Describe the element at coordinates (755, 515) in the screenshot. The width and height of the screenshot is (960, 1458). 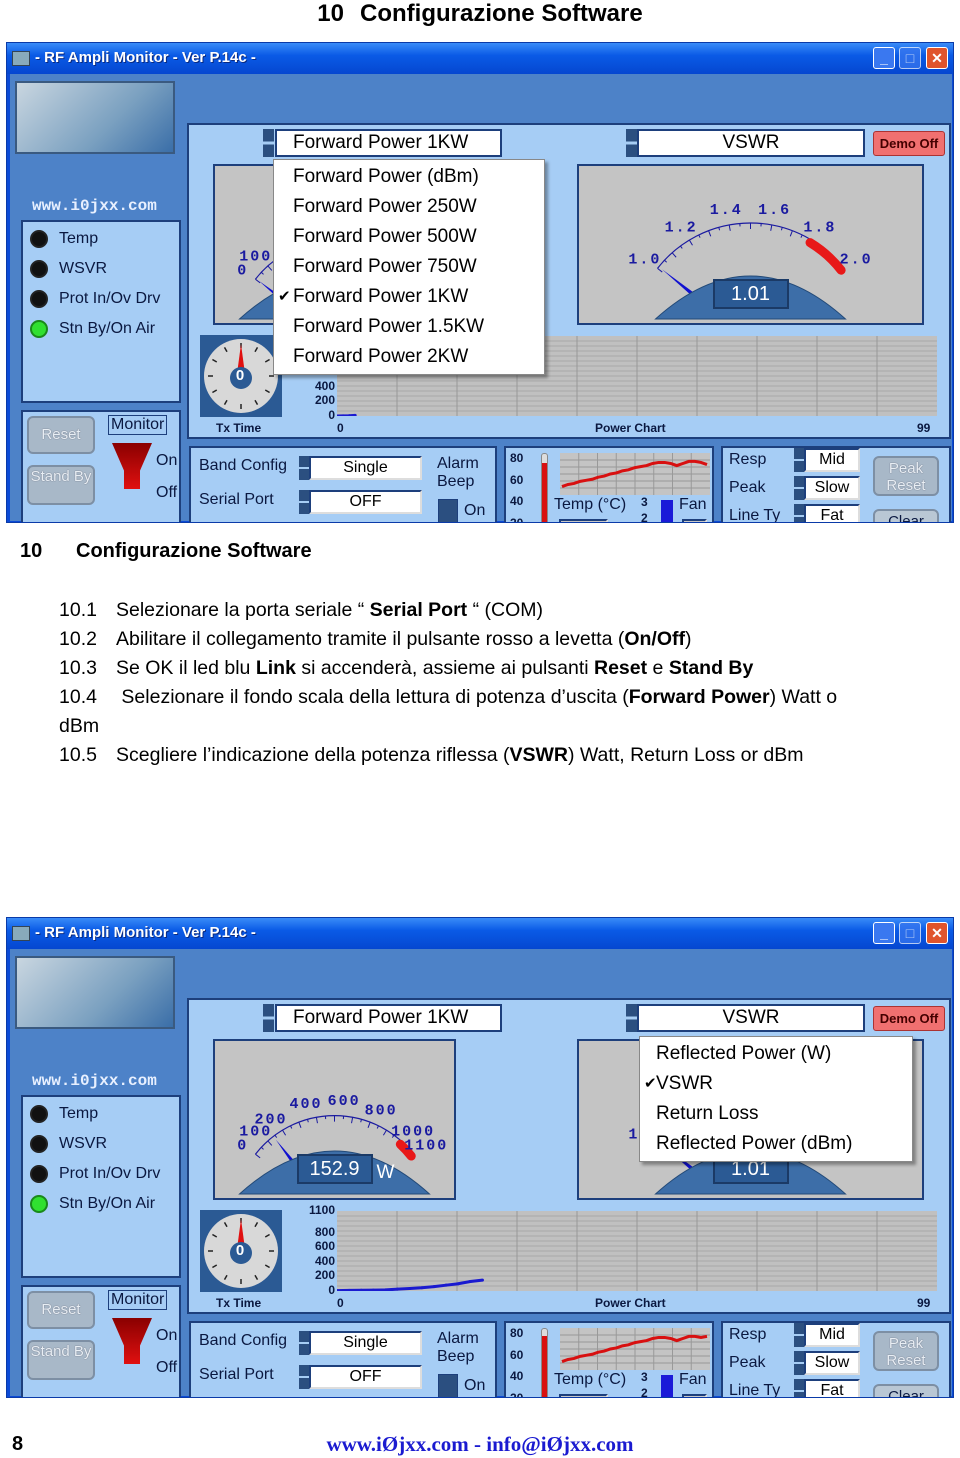
I see `line-type-label: Line Ty` at that location.